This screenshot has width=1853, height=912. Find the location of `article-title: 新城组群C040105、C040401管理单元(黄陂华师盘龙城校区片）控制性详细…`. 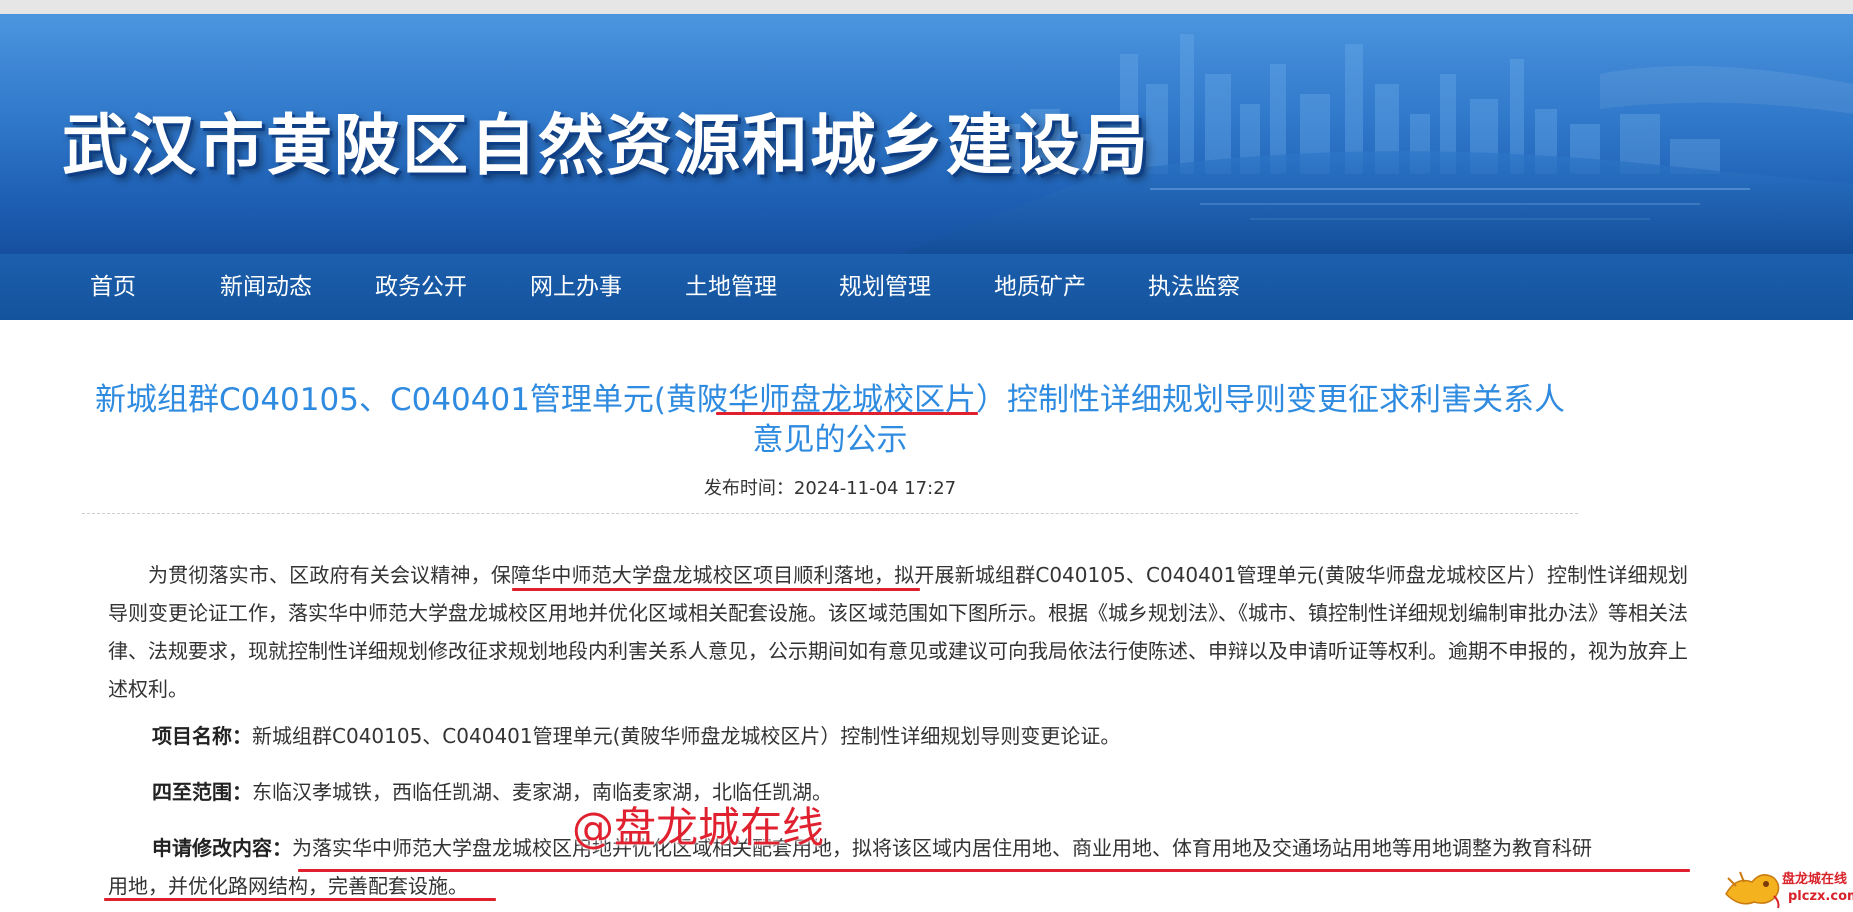

article-title: 新城组群C040105、C040401管理单元(黄陂华师盘龙城校区片）控制性详细… is located at coordinates (830, 420).